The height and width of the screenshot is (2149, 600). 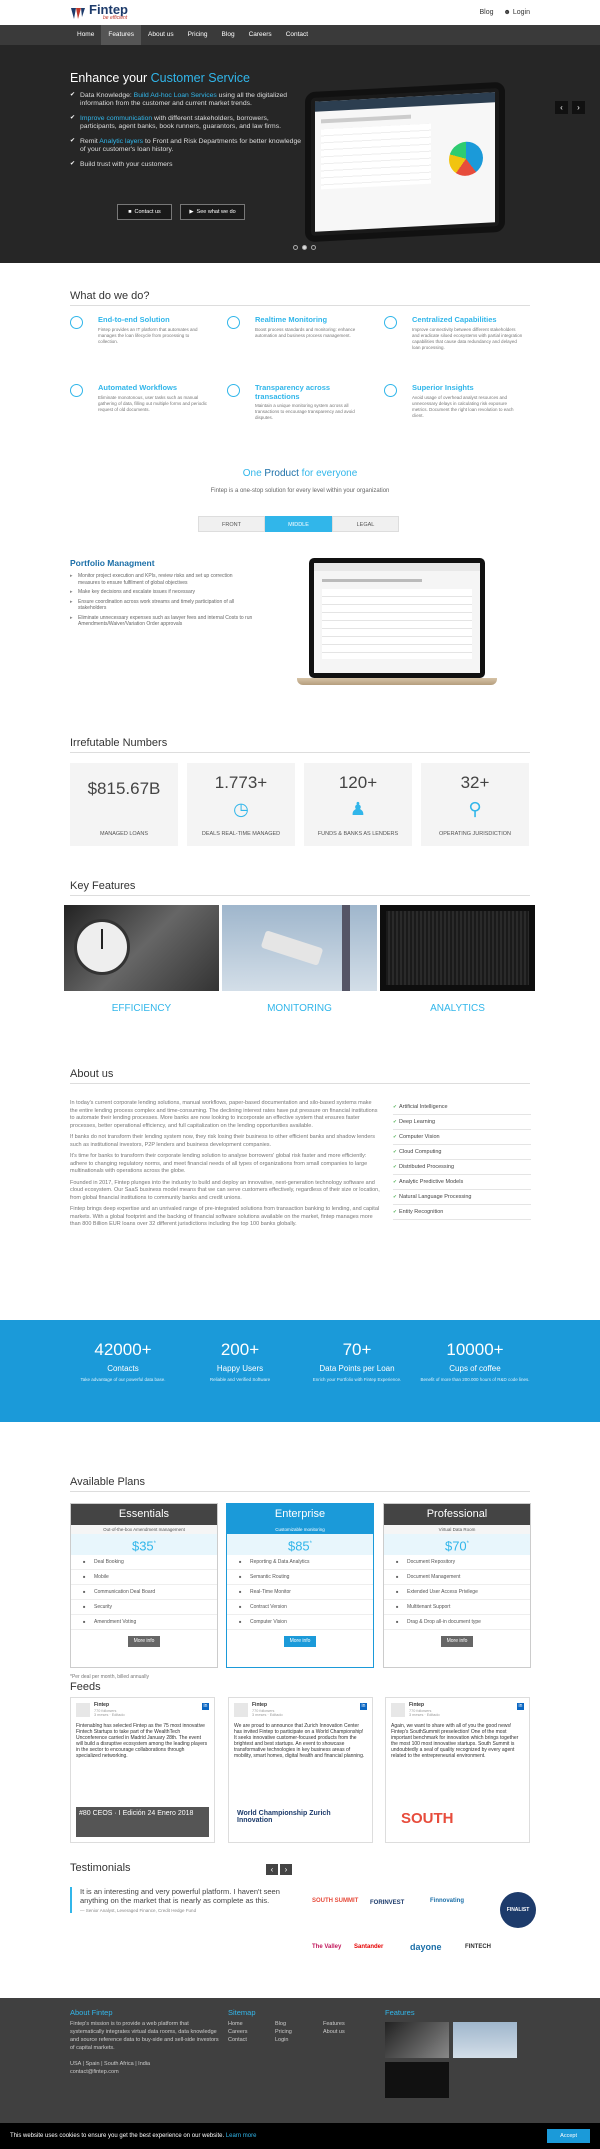 I want to click on tab-legal: LEGAL, so click(x=365, y=524).